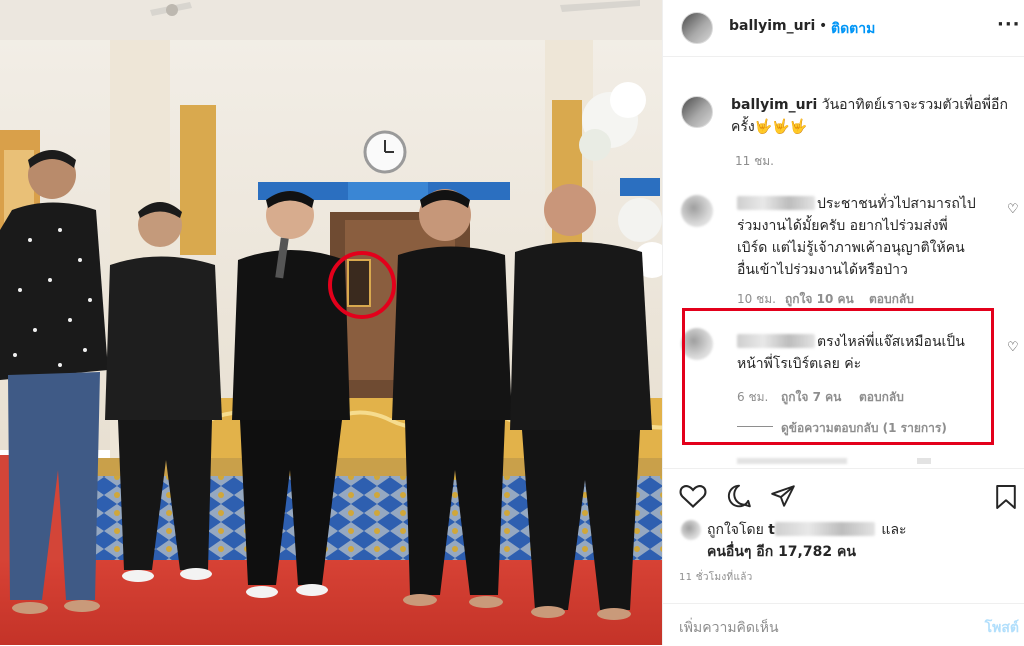 This screenshot has width=1024, height=646. What do you see at coordinates (891, 299) in the screenshot?
I see `comment-reply-button: ตอบกลับ` at bounding box center [891, 299].